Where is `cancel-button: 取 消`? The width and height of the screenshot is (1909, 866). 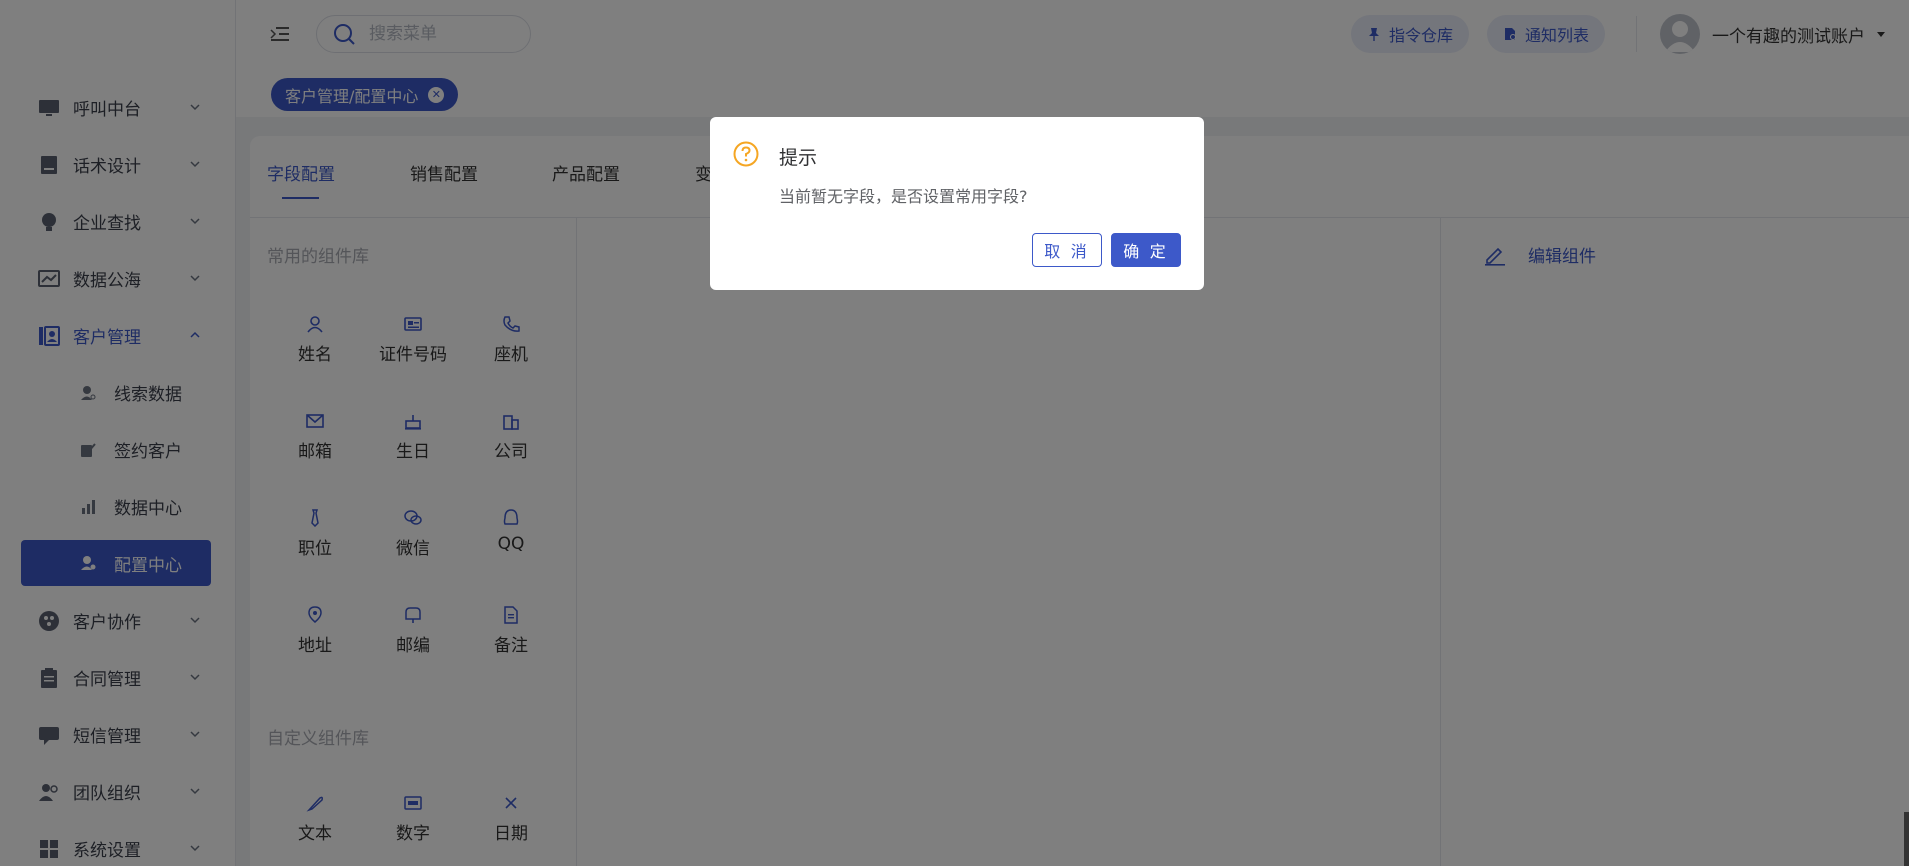 cancel-button: 取 消 is located at coordinates (1067, 250).